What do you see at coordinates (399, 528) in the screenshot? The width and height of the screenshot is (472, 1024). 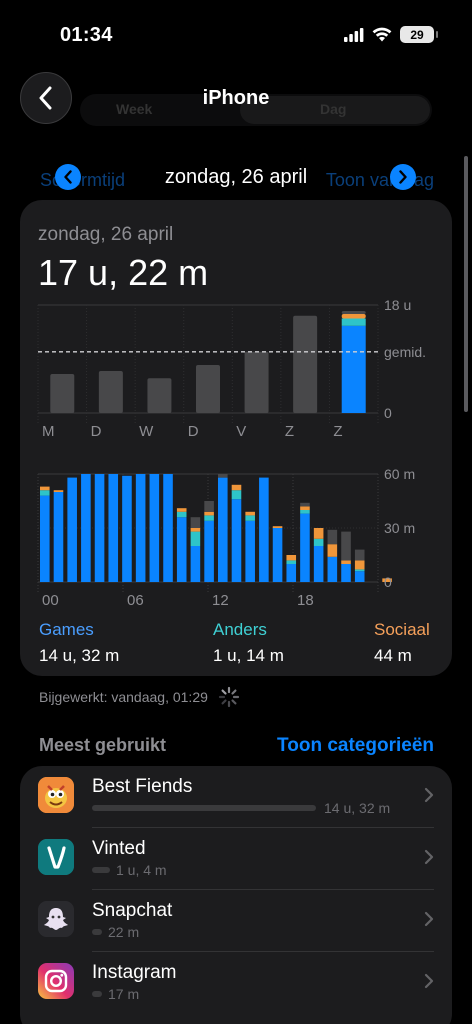 I see `hourly-y-tick-label: 30 m` at bounding box center [399, 528].